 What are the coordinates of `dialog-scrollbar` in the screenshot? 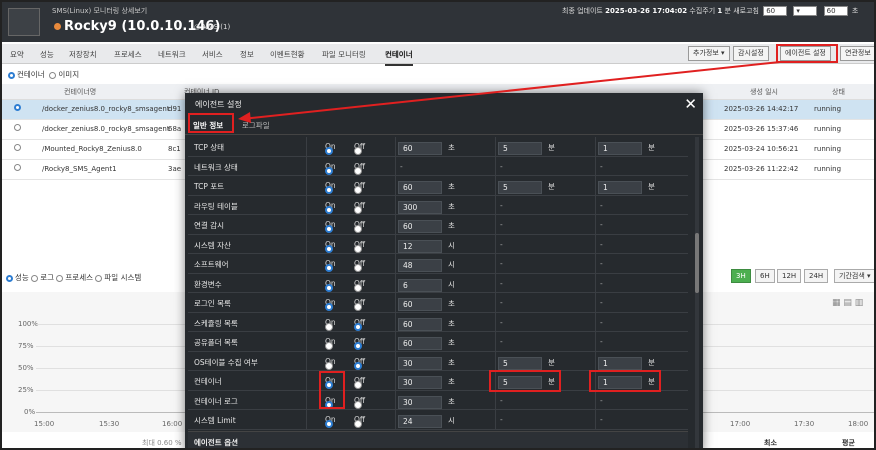 It's located at (697, 292).